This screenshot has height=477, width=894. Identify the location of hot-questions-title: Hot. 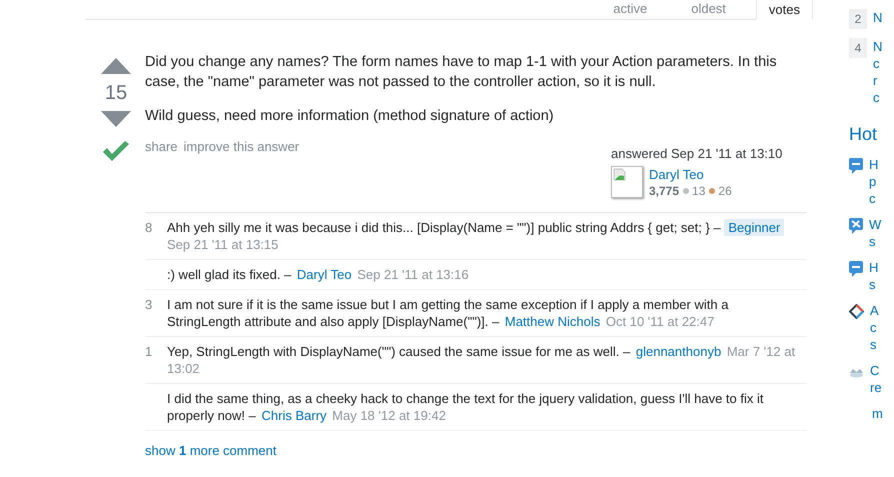
(863, 134).